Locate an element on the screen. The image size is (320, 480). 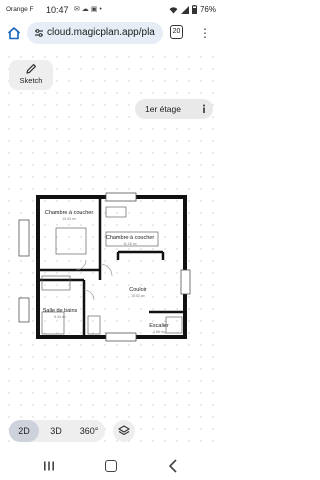
room-area-hallway: 15.52 m² is located at coordinates (138, 296).